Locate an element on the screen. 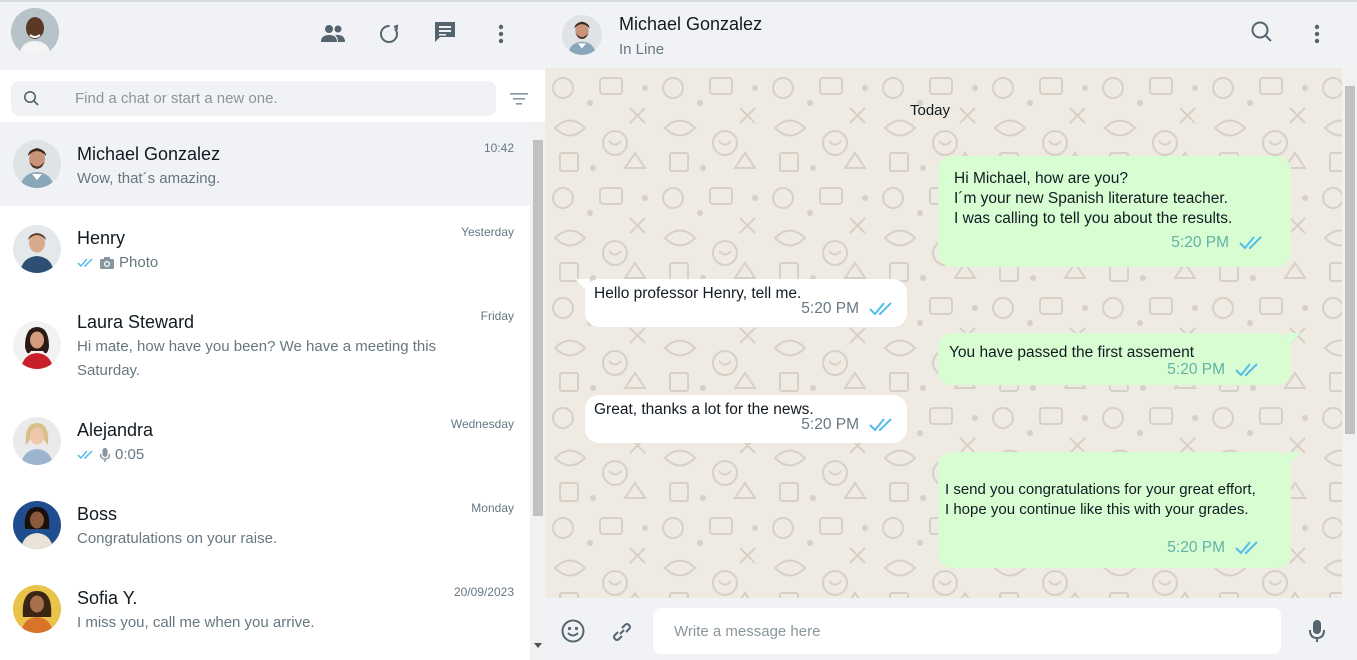 The image size is (1357, 660). search-icon is located at coordinates (31, 98).